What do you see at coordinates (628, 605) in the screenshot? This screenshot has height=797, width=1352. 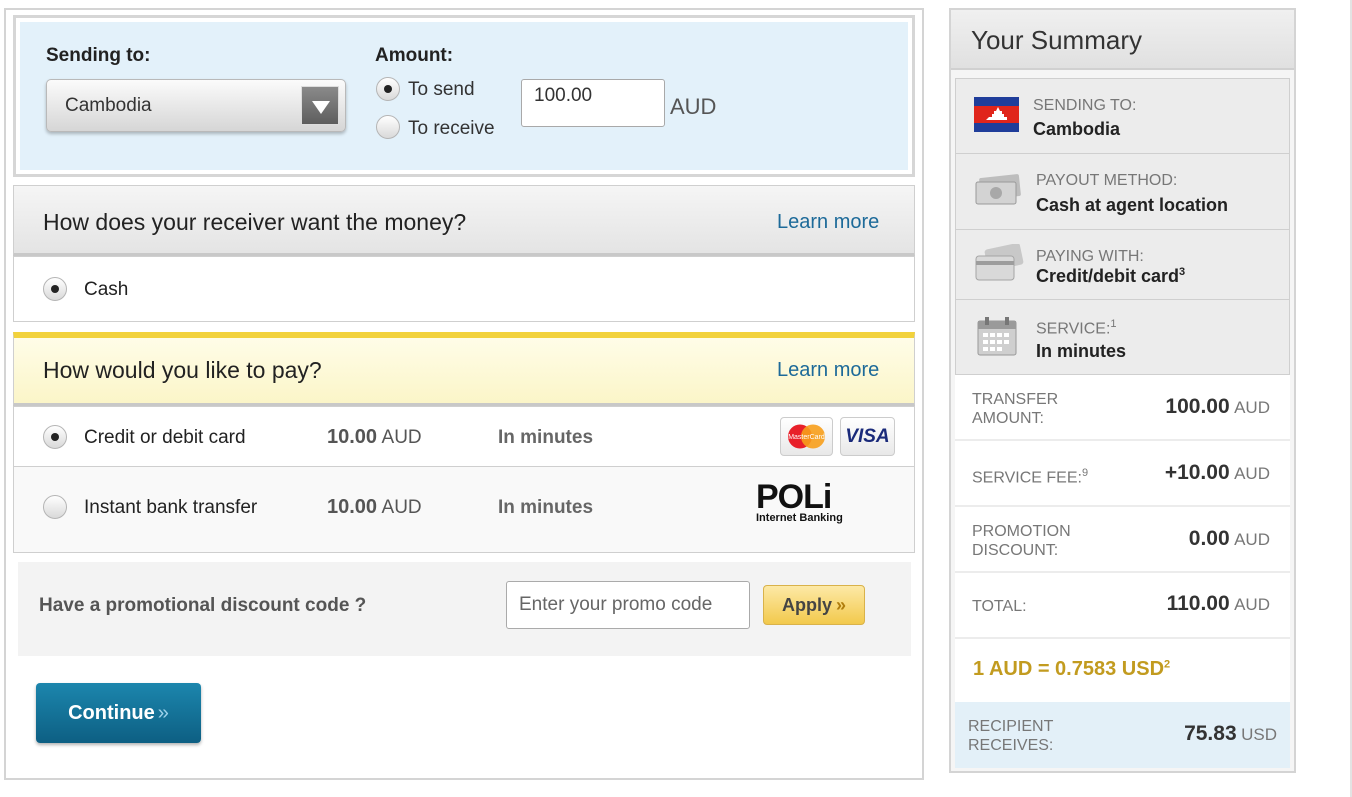 I see `promo-code-input` at bounding box center [628, 605].